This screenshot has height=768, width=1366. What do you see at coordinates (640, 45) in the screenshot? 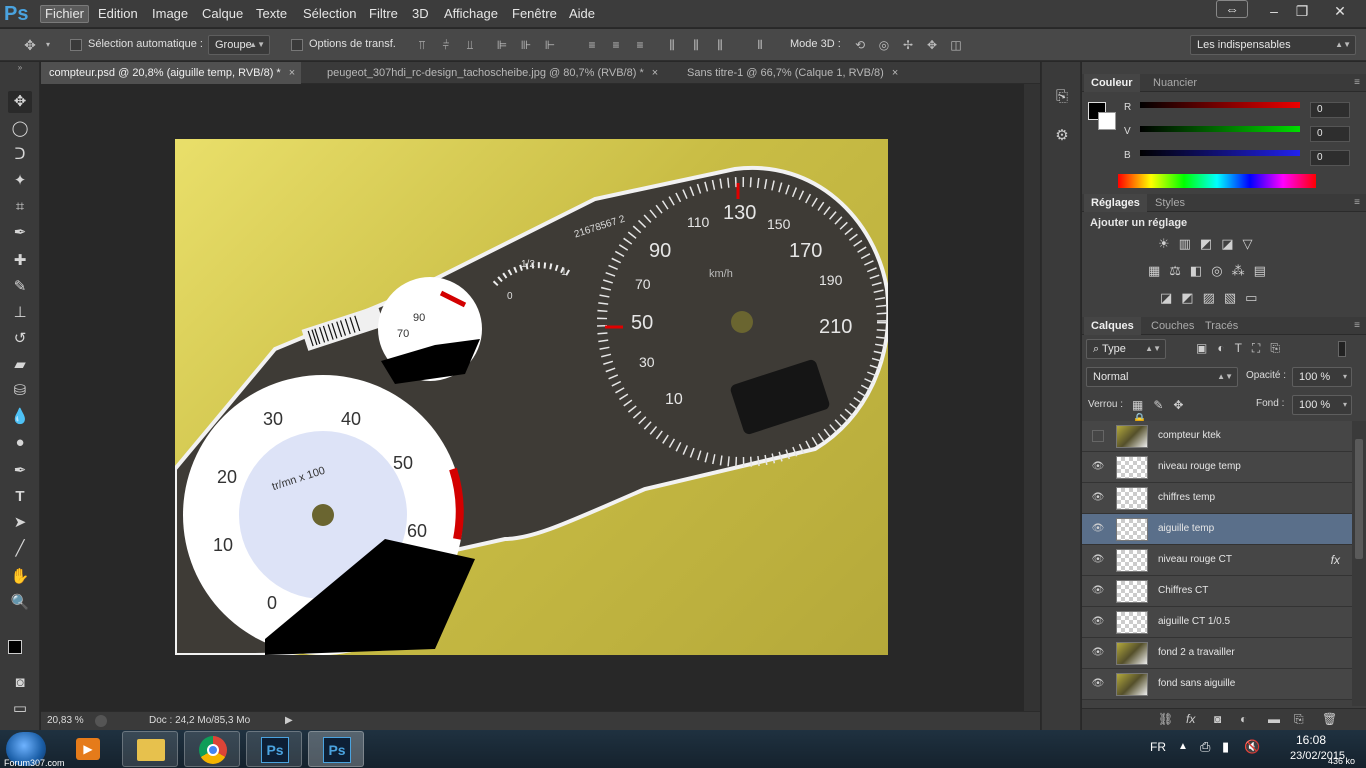
I see `distribute-bottom-icon: ≡` at bounding box center [640, 45].